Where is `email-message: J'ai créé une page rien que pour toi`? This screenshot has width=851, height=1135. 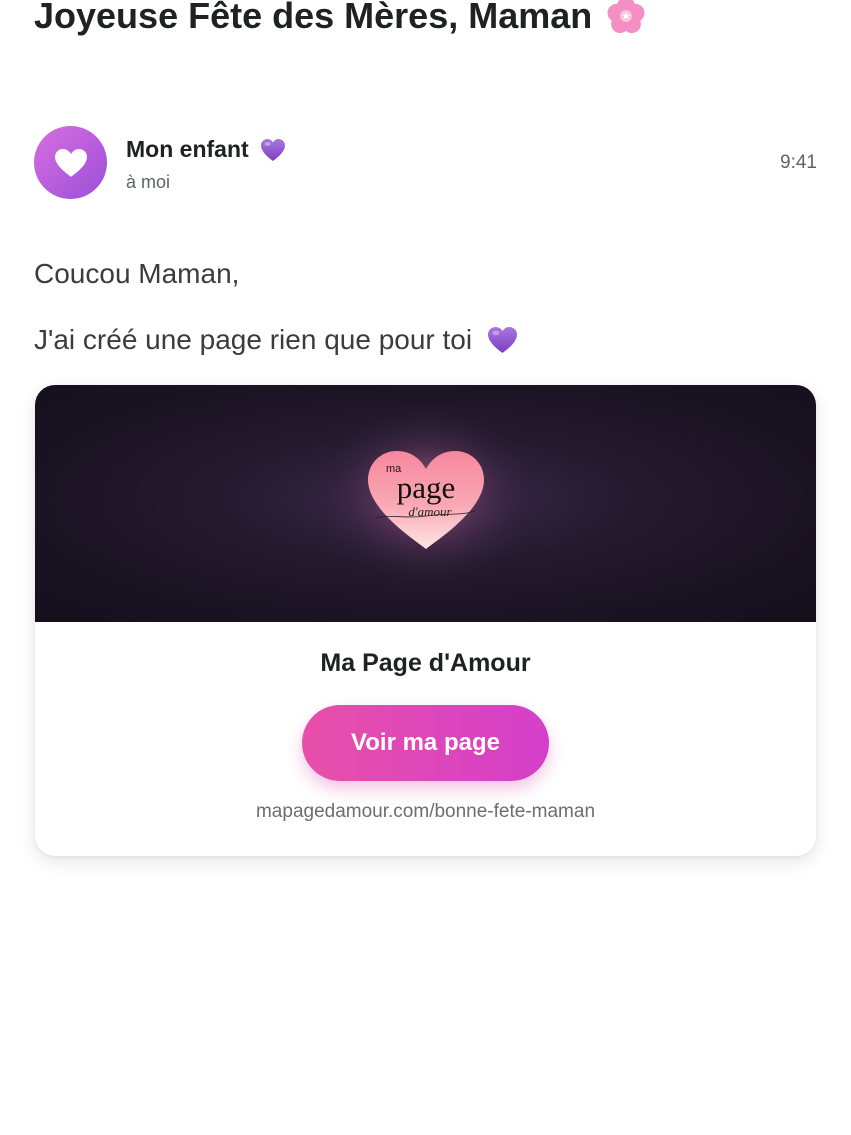
email-message: J'ai créé une page rien que pour toi is located at coordinates (276, 340).